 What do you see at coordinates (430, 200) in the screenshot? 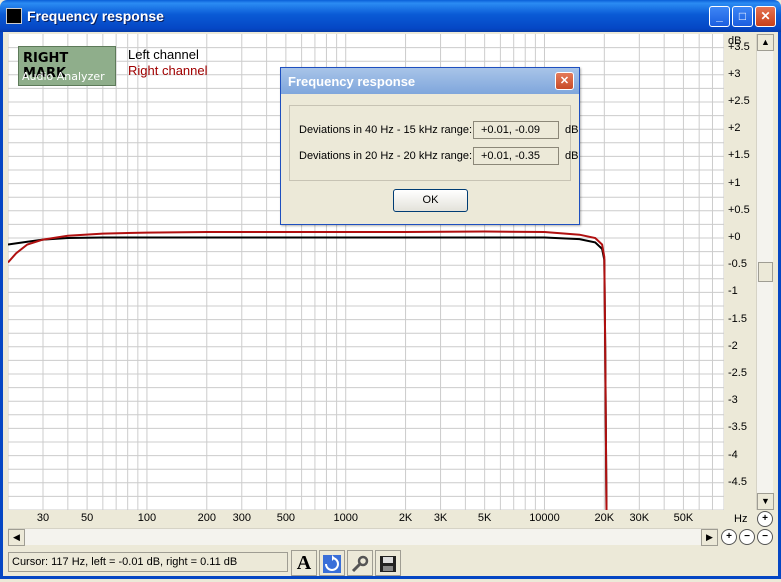
I see `ok-button: OK` at bounding box center [430, 200].